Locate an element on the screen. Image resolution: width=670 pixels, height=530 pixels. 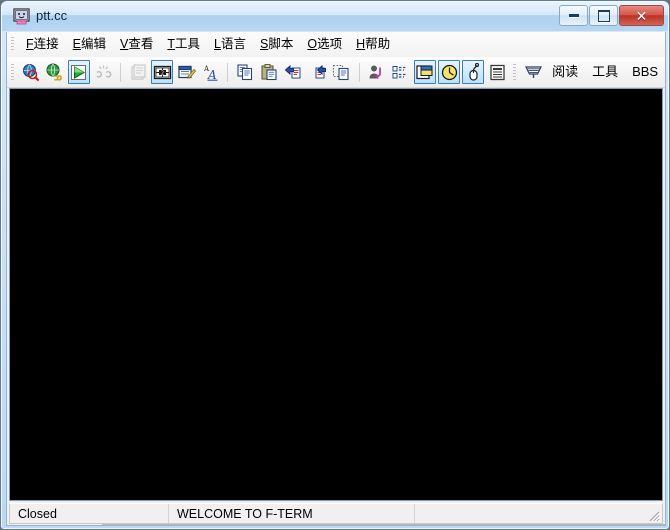
prev-article-icon is located at coordinates (293, 72).